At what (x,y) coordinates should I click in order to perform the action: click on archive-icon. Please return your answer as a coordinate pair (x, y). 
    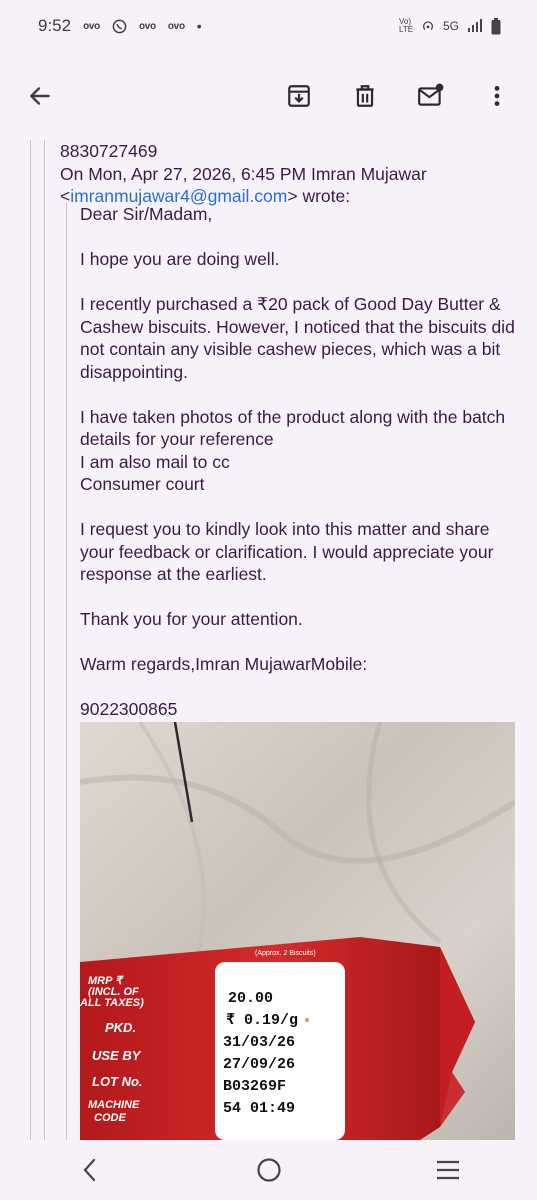
    Looking at the image, I should click on (299, 96).